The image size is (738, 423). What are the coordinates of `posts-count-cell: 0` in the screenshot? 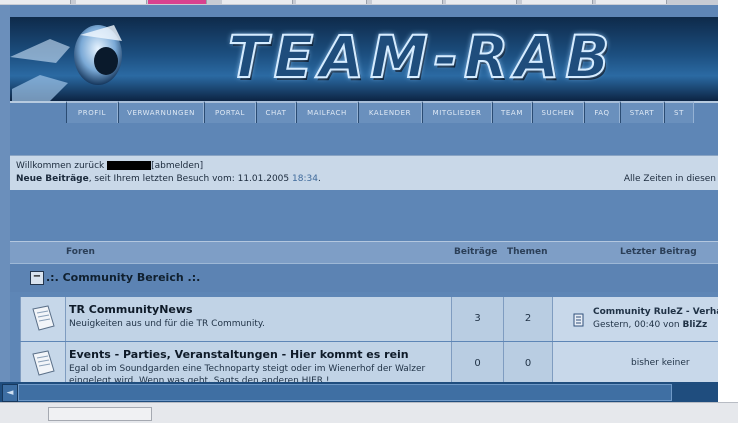 It's located at (477, 362).